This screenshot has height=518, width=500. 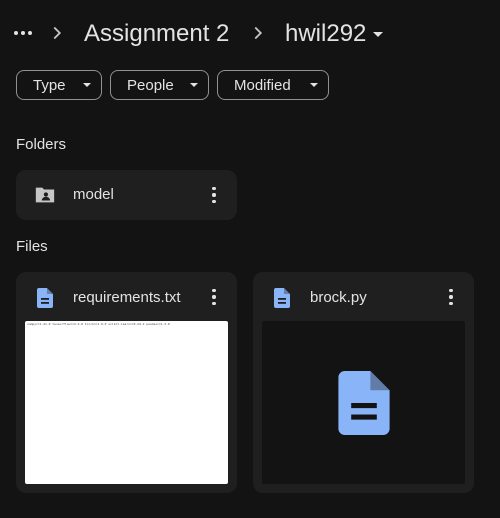 I want to click on breadcrumb-current-folder: hwil292, so click(x=335, y=34).